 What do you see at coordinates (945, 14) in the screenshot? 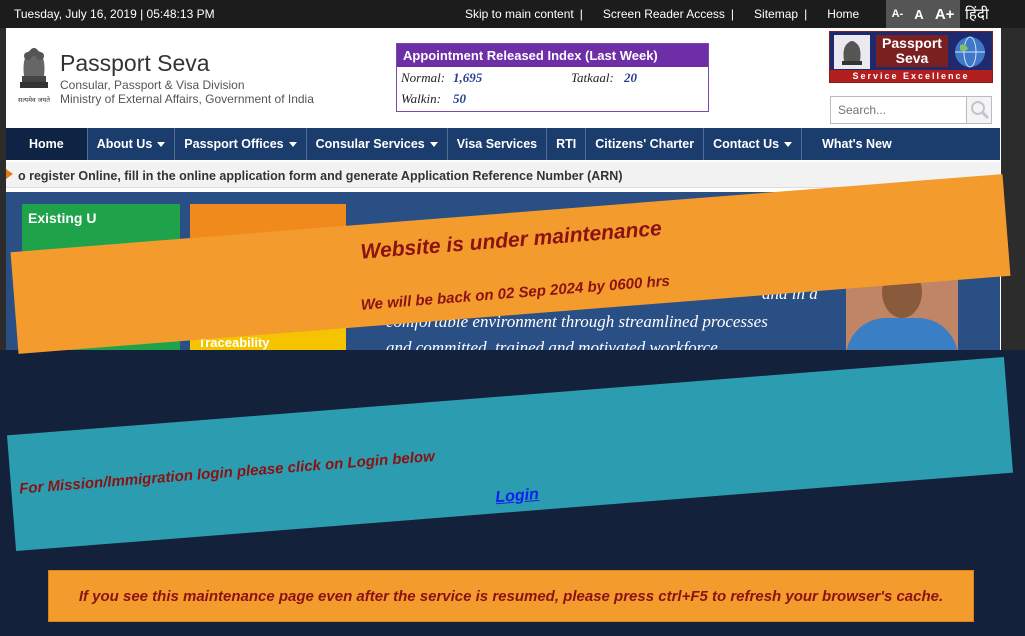
I see `font-increase-button: A+` at bounding box center [945, 14].